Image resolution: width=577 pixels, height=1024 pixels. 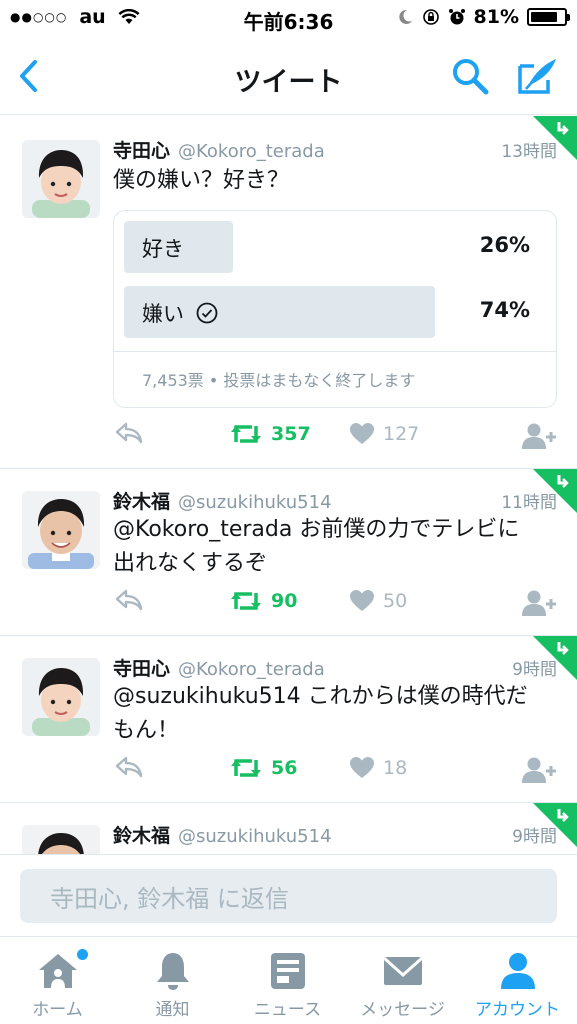 I want to click on tab-messages: メッセージ, so click(x=402, y=980).